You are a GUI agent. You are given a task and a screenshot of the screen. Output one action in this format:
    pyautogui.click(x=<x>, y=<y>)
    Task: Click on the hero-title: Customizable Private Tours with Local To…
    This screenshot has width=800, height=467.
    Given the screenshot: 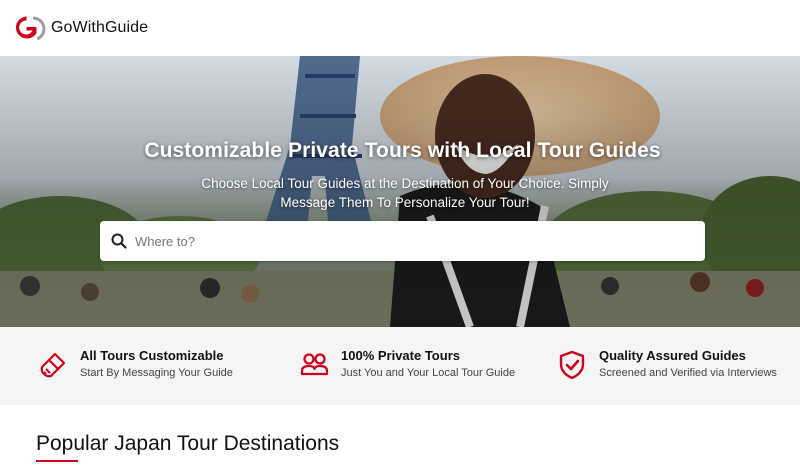 What is the action you would take?
    pyautogui.click(x=402, y=150)
    